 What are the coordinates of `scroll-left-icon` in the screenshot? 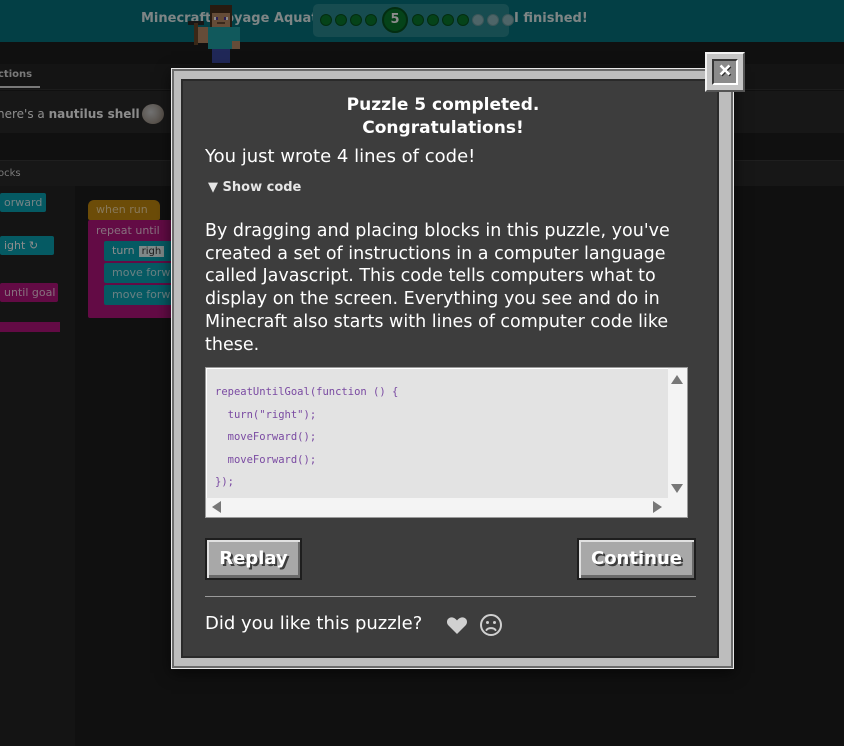 It's located at (216, 507).